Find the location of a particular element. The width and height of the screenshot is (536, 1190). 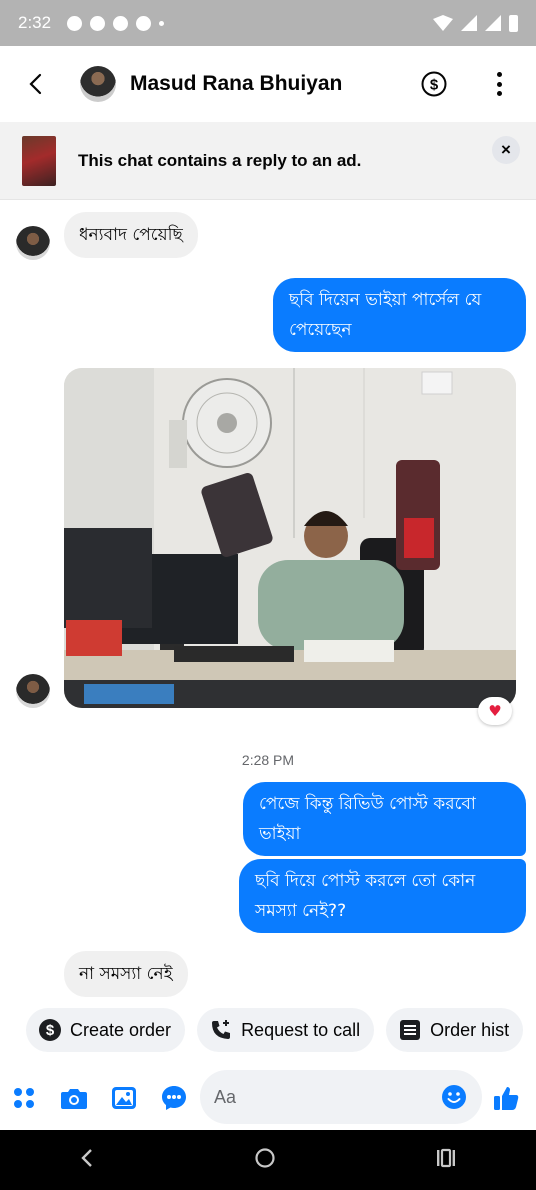

apps-grid-icon is located at coordinates (24, 1098).